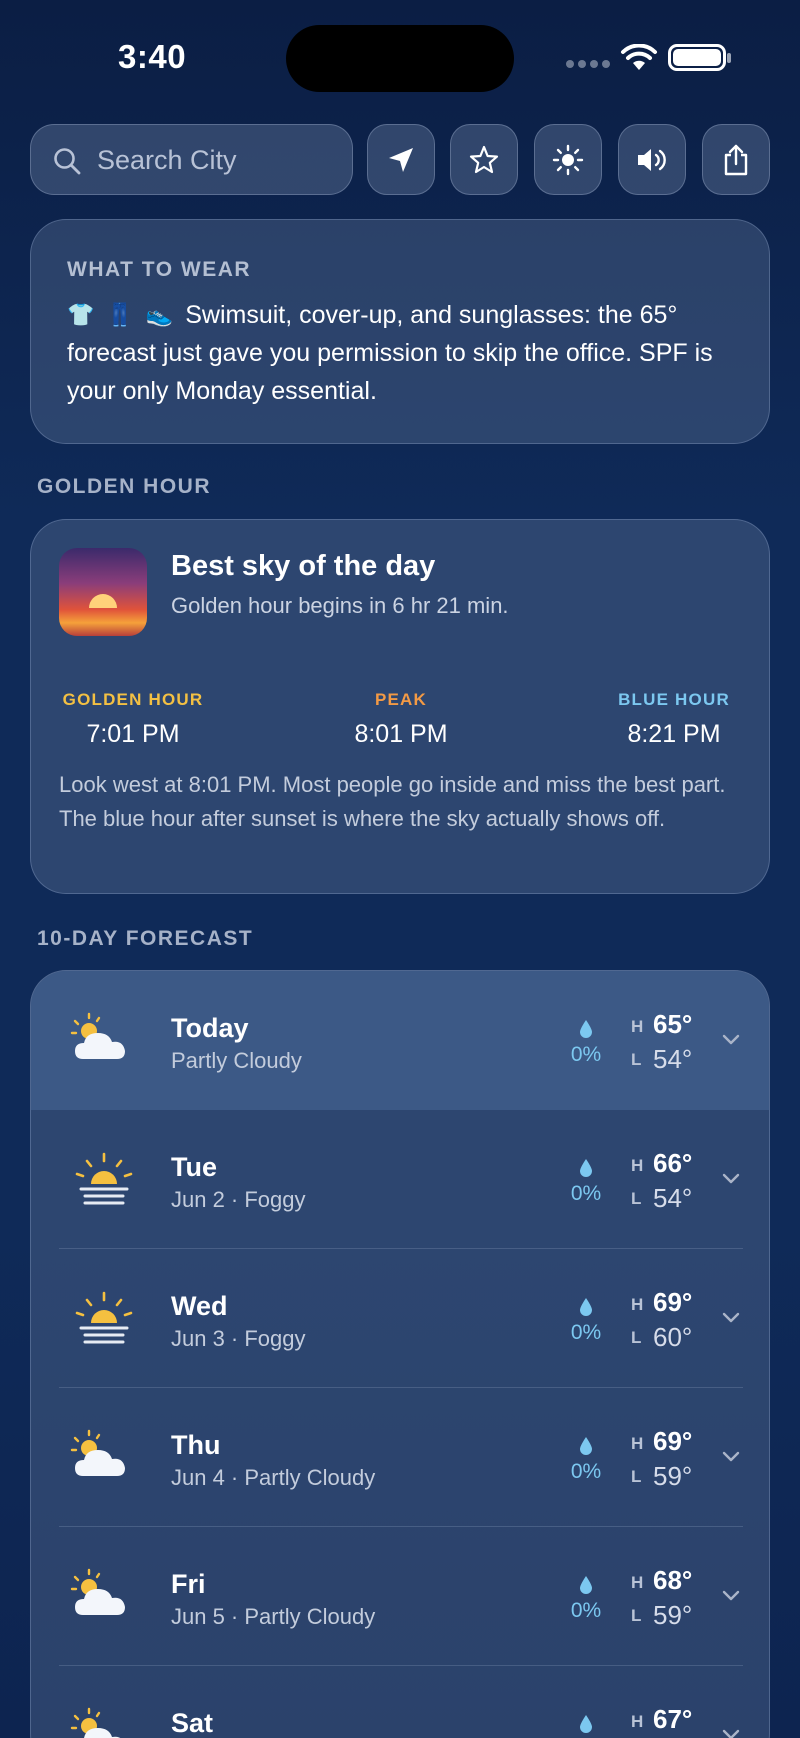 The image size is (800, 1738). What do you see at coordinates (236, 1060) in the screenshot?
I see `day-description: Partly Cloudy` at bounding box center [236, 1060].